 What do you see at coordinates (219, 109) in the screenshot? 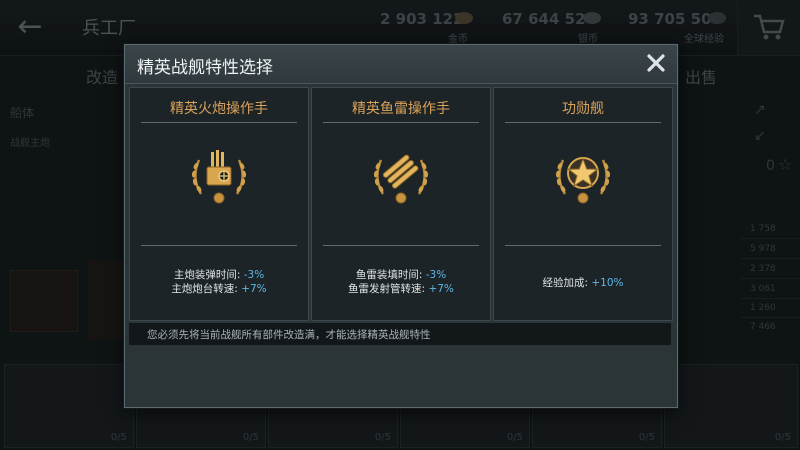
I see `trait-title: 精英火炮操作手` at bounding box center [219, 109].